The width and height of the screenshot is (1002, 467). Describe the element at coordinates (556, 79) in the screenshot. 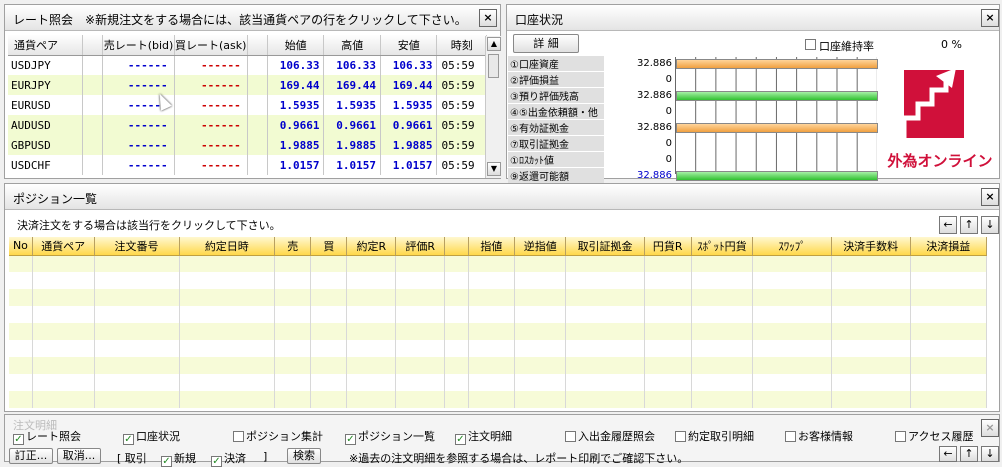

I see `account-label: ②評価損益` at that location.